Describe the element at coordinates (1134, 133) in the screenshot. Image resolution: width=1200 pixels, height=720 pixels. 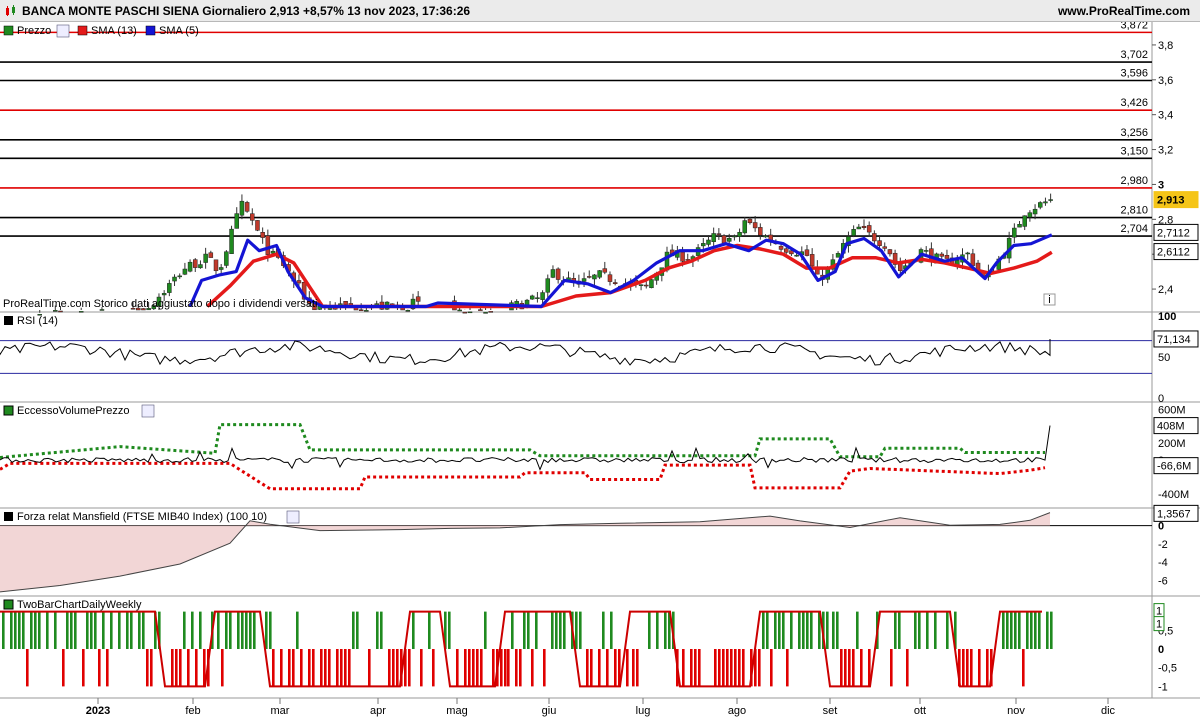
I see `level-label: 3,256` at that location.